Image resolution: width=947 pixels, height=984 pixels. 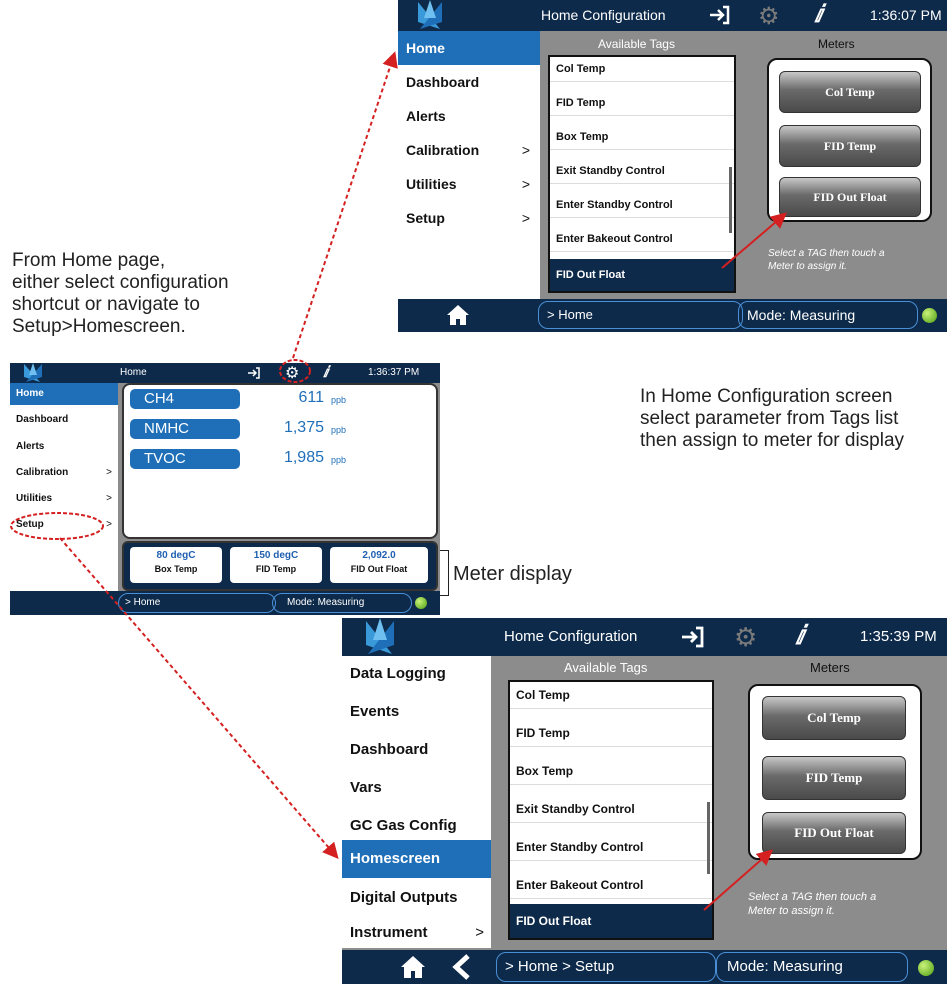 I want to click on arrow-gear-to-top-config, so click(x=345, y=205).